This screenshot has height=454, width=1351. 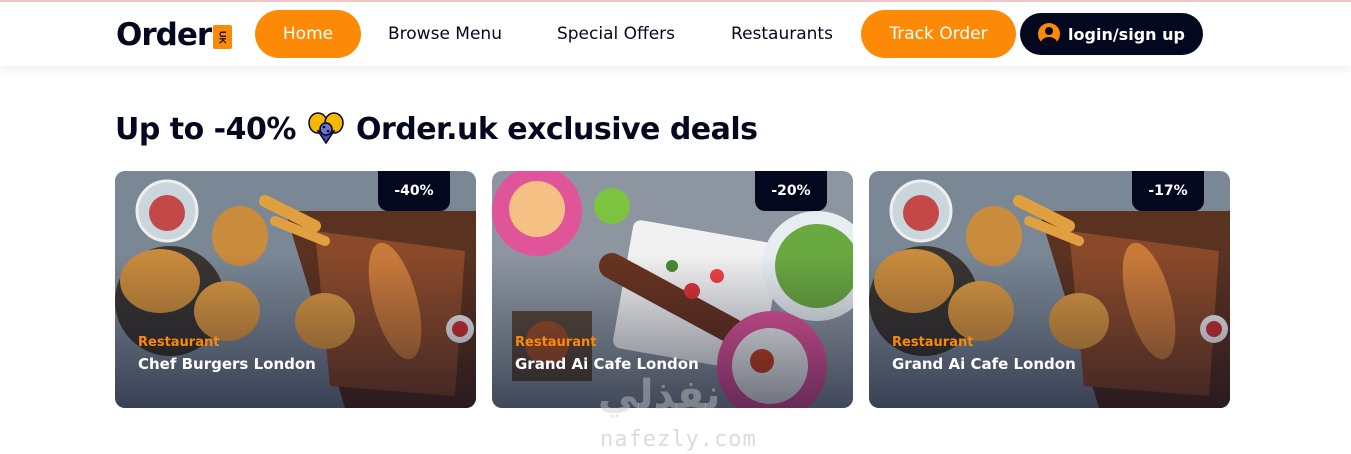 I want to click on logo: Order UK, so click(x=174, y=35).